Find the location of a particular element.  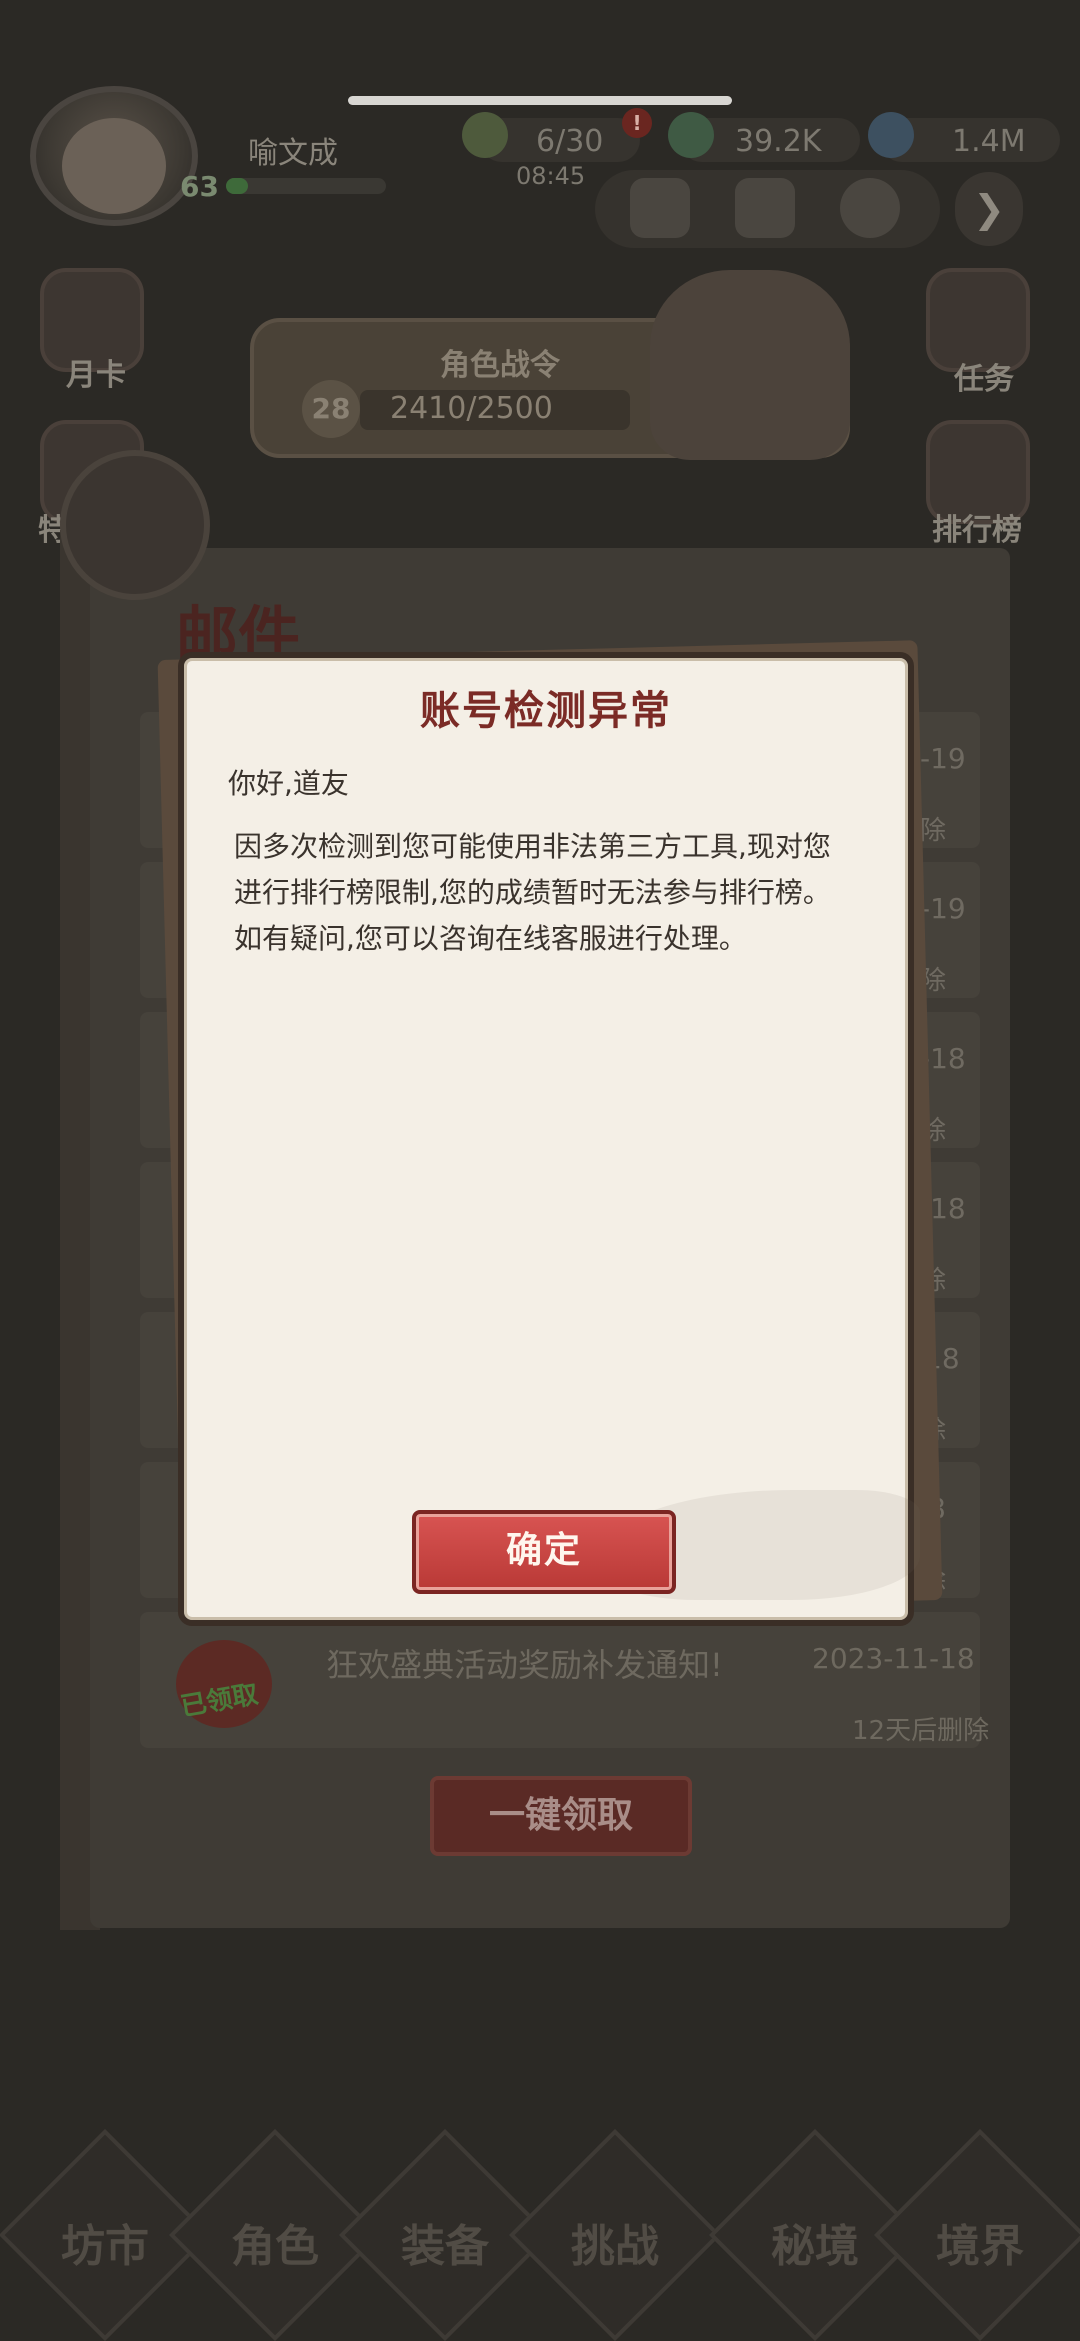

xp-bar is located at coordinates (306, 186).